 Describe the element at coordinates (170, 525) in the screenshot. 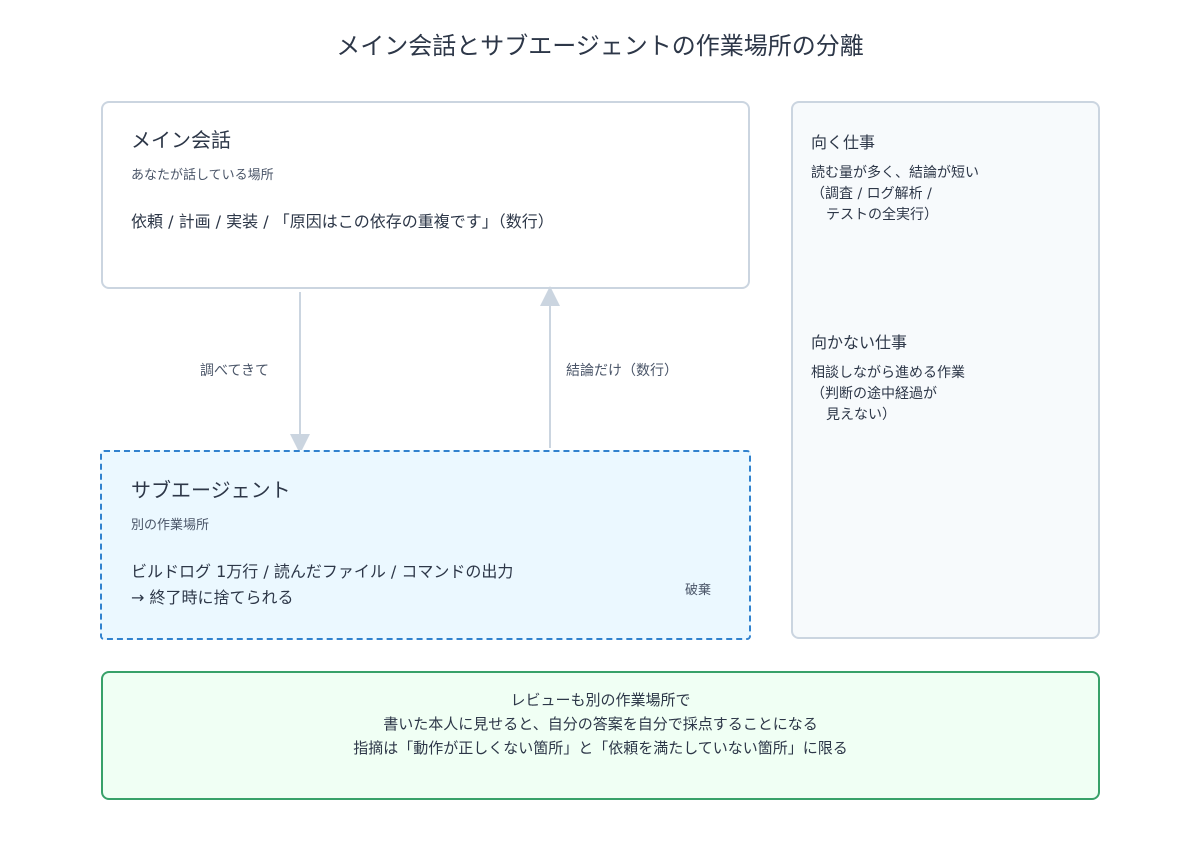

I see `subagent-subheading: 別の作業場所` at that location.